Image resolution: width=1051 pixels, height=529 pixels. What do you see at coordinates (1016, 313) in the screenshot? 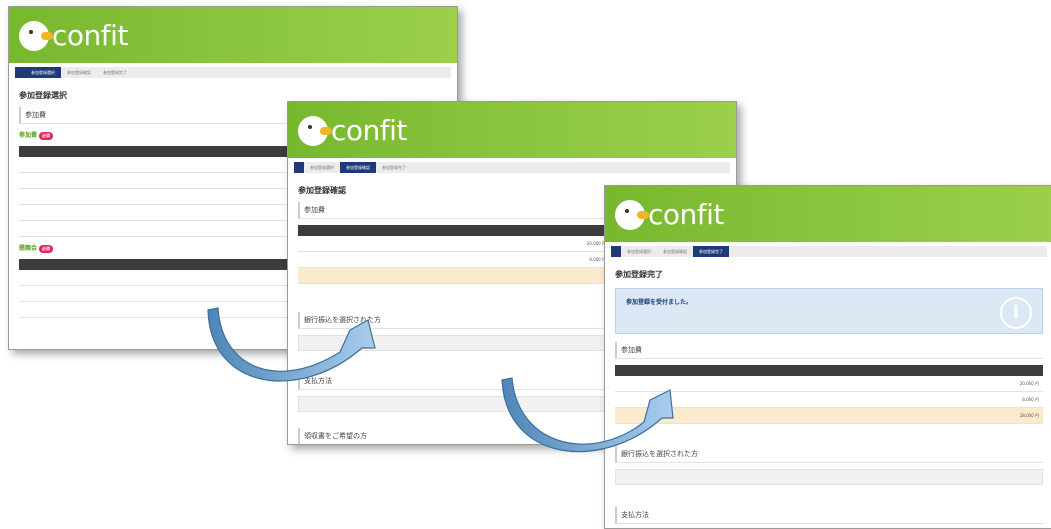
I see `info-icon: i` at bounding box center [1016, 313].